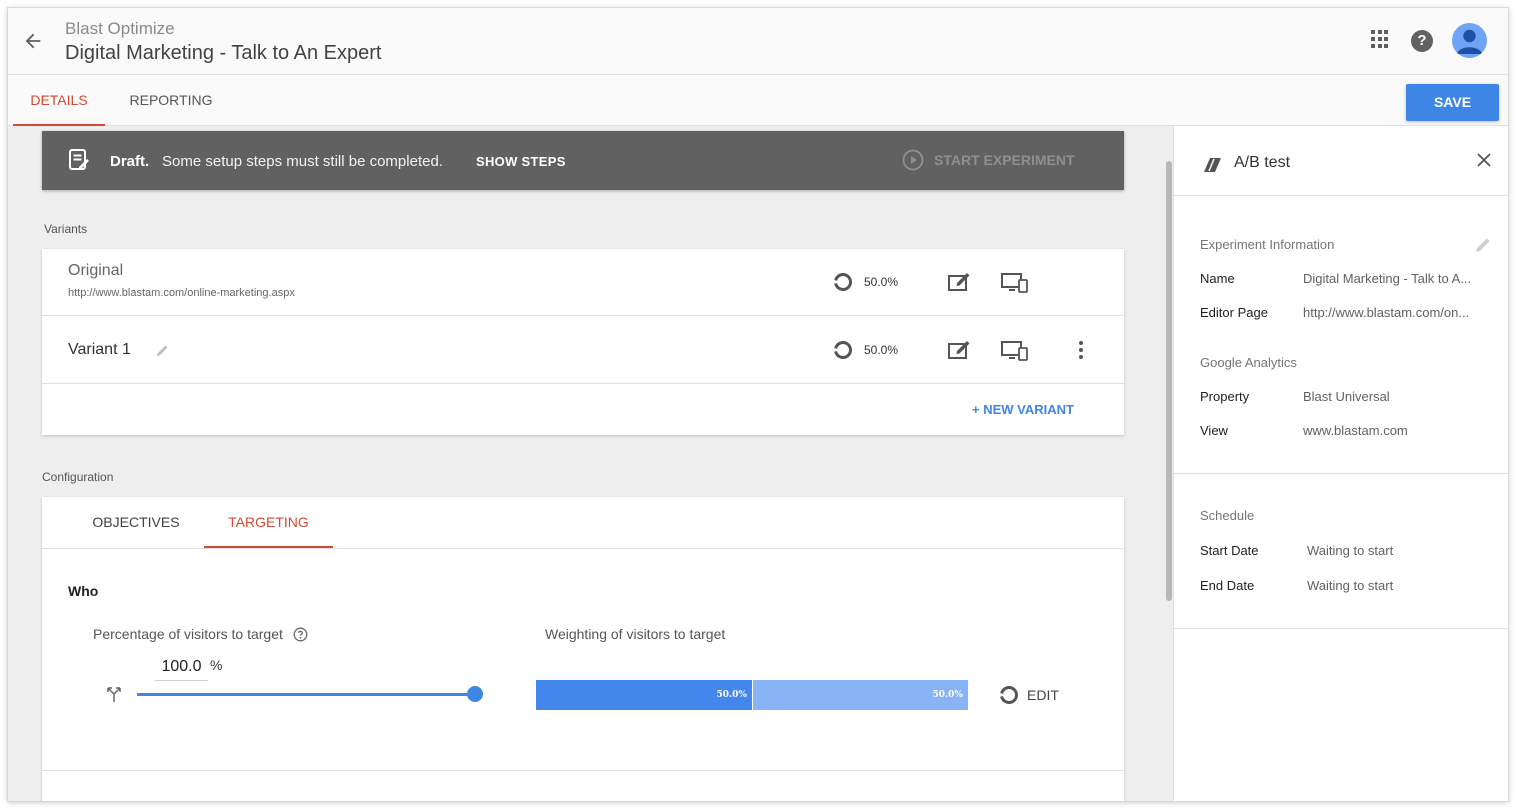 The image size is (1517, 811). Describe the element at coordinates (1248, 362) in the screenshot. I see `analytics-heading: Google Analytics` at that location.